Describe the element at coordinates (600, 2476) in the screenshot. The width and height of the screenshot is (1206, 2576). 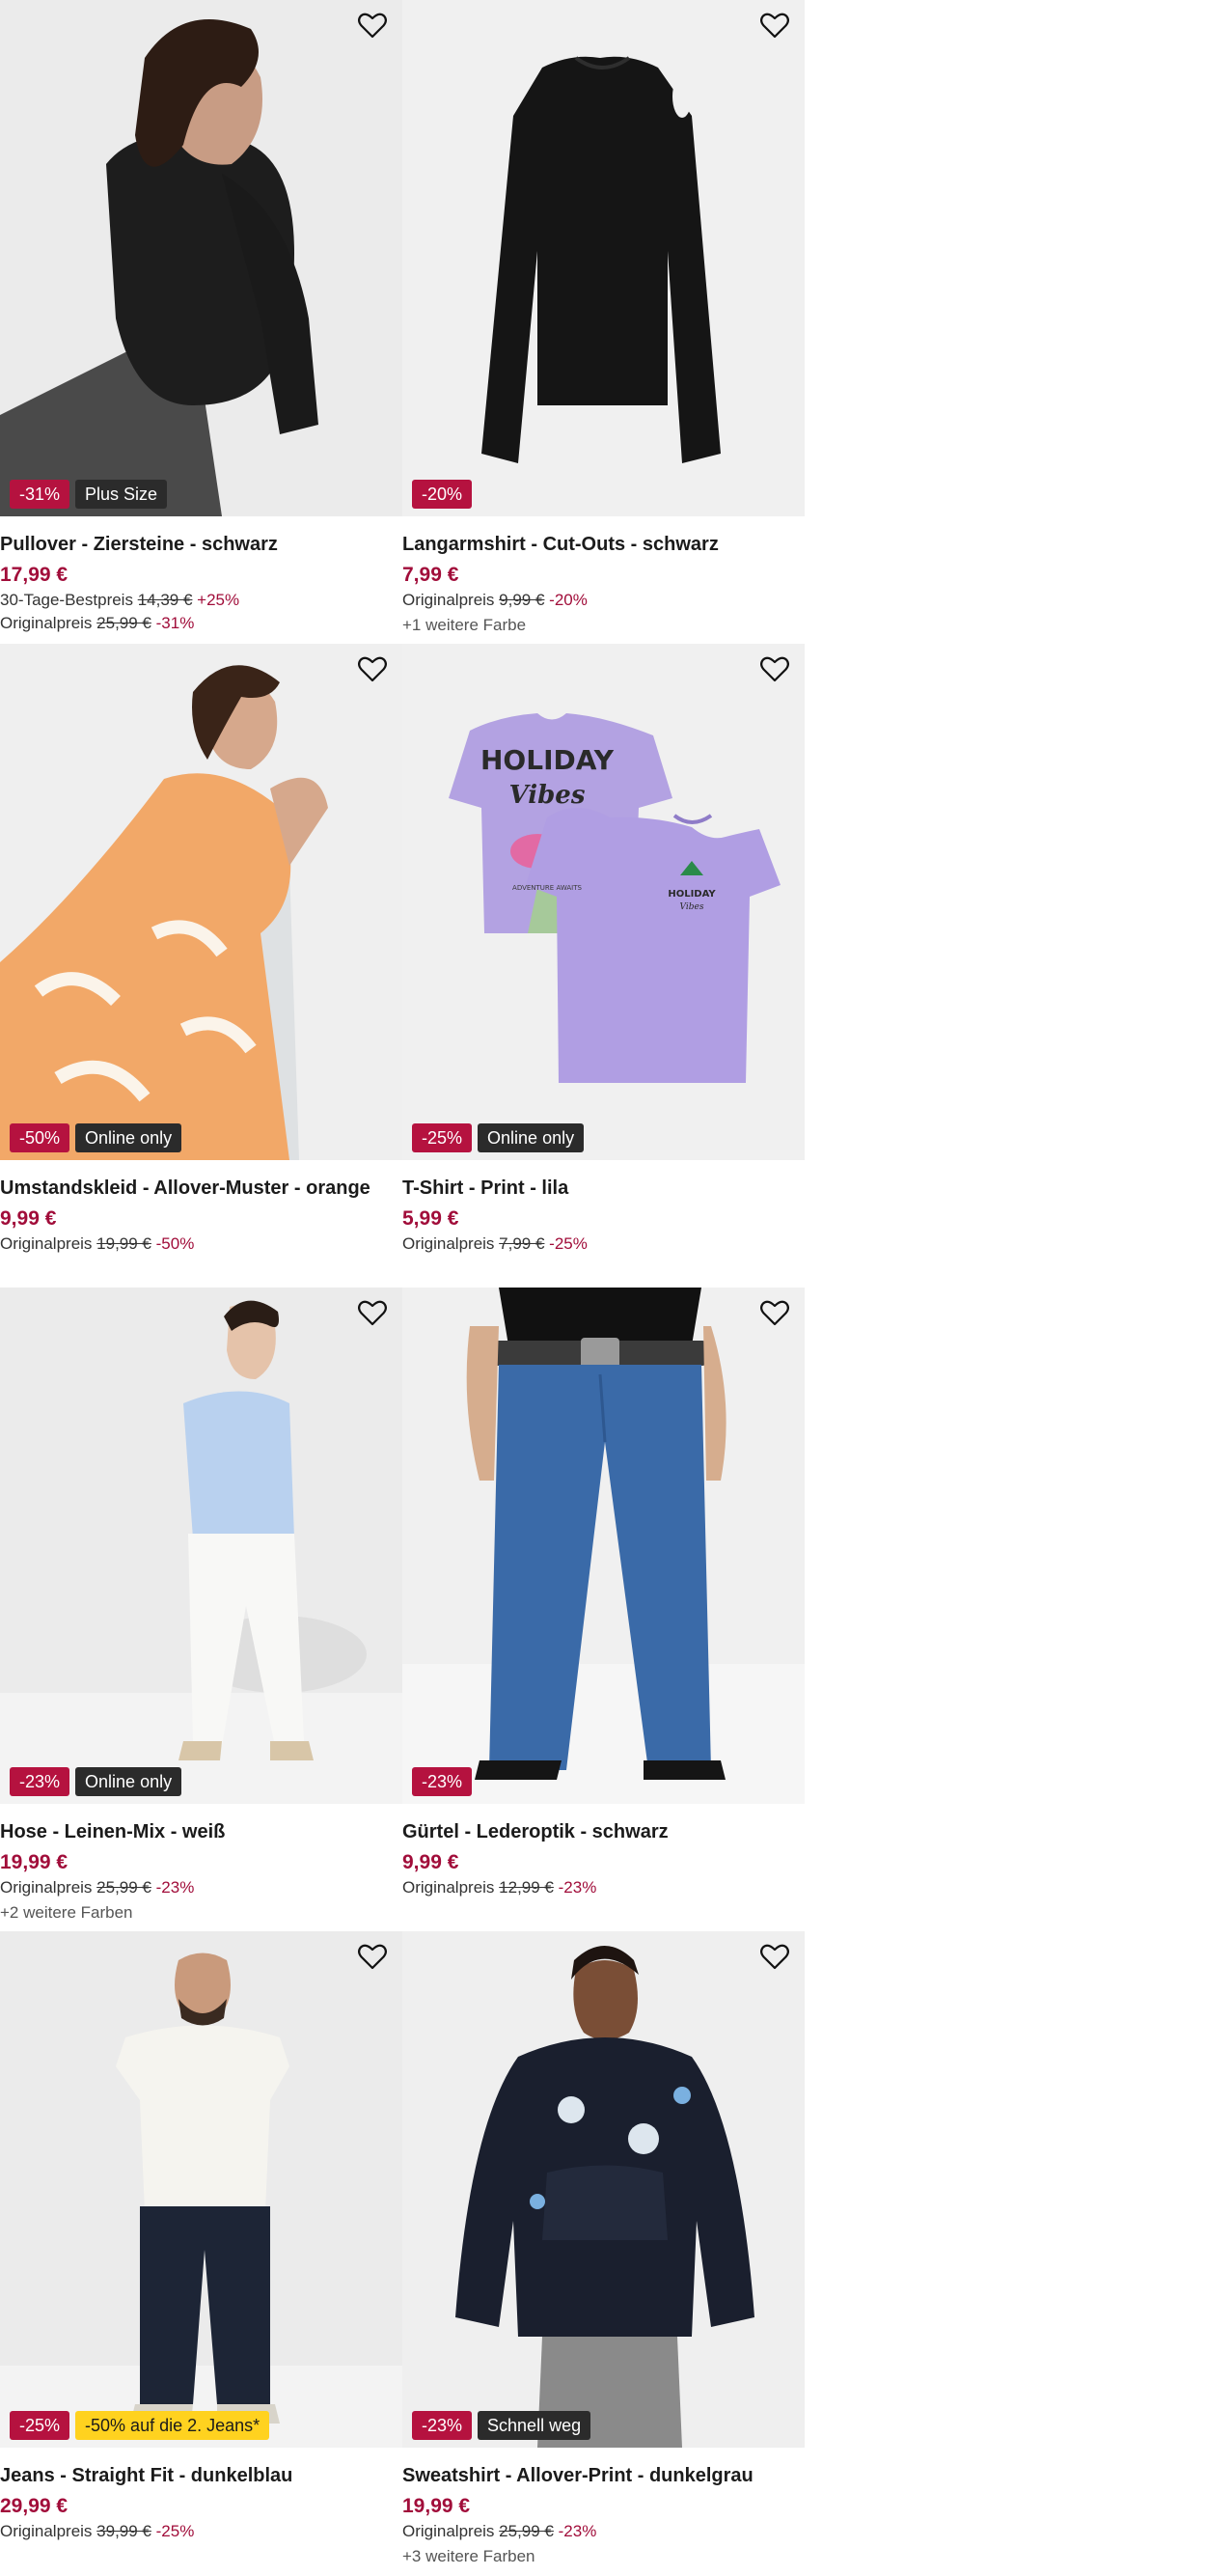
I see `product-title: Sweatshirt - Allover-Print - dunkelgrau` at that location.